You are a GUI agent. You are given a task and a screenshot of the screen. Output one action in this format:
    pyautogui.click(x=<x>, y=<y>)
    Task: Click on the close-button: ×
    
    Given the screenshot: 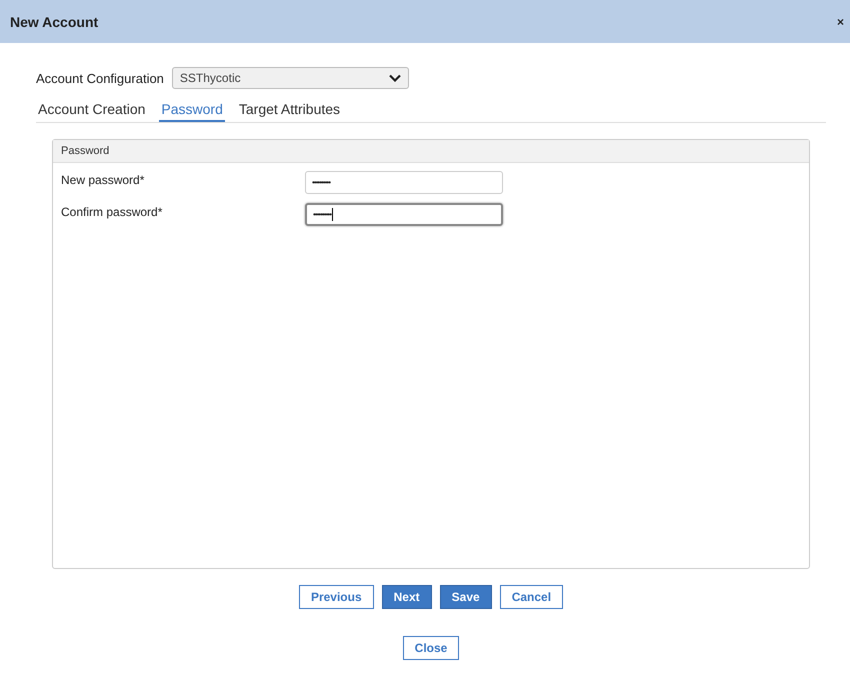 What is the action you would take?
    pyautogui.click(x=840, y=21)
    